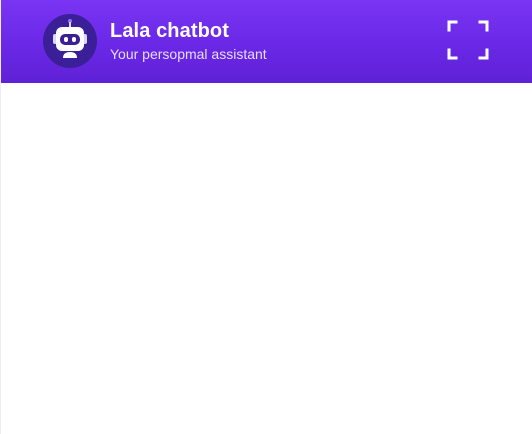 The height and width of the screenshot is (434, 532). What do you see at coordinates (70, 38) in the screenshot?
I see `robot-icon` at bounding box center [70, 38].